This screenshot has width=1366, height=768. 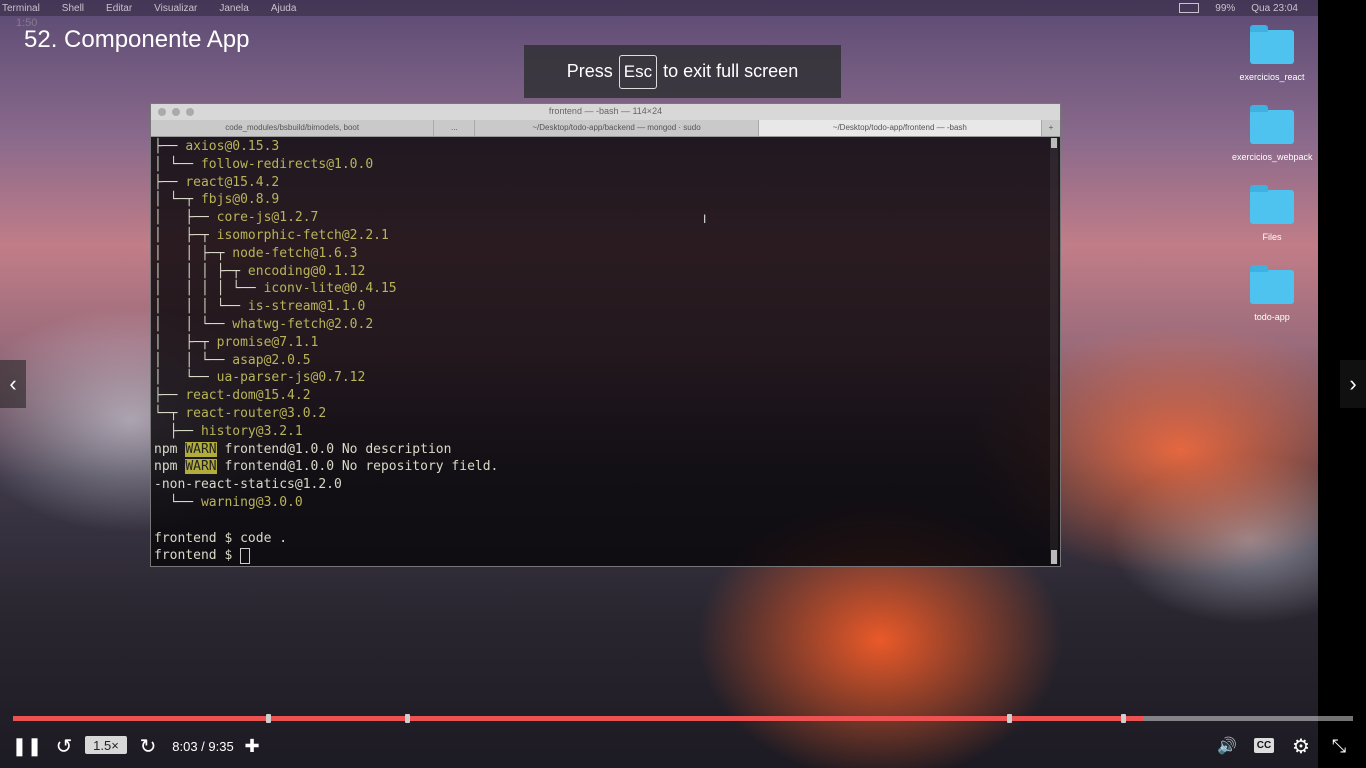 What do you see at coordinates (291, 378) in the screenshot?
I see `package-name: ua-parser-js@0.7.12` at bounding box center [291, 378].